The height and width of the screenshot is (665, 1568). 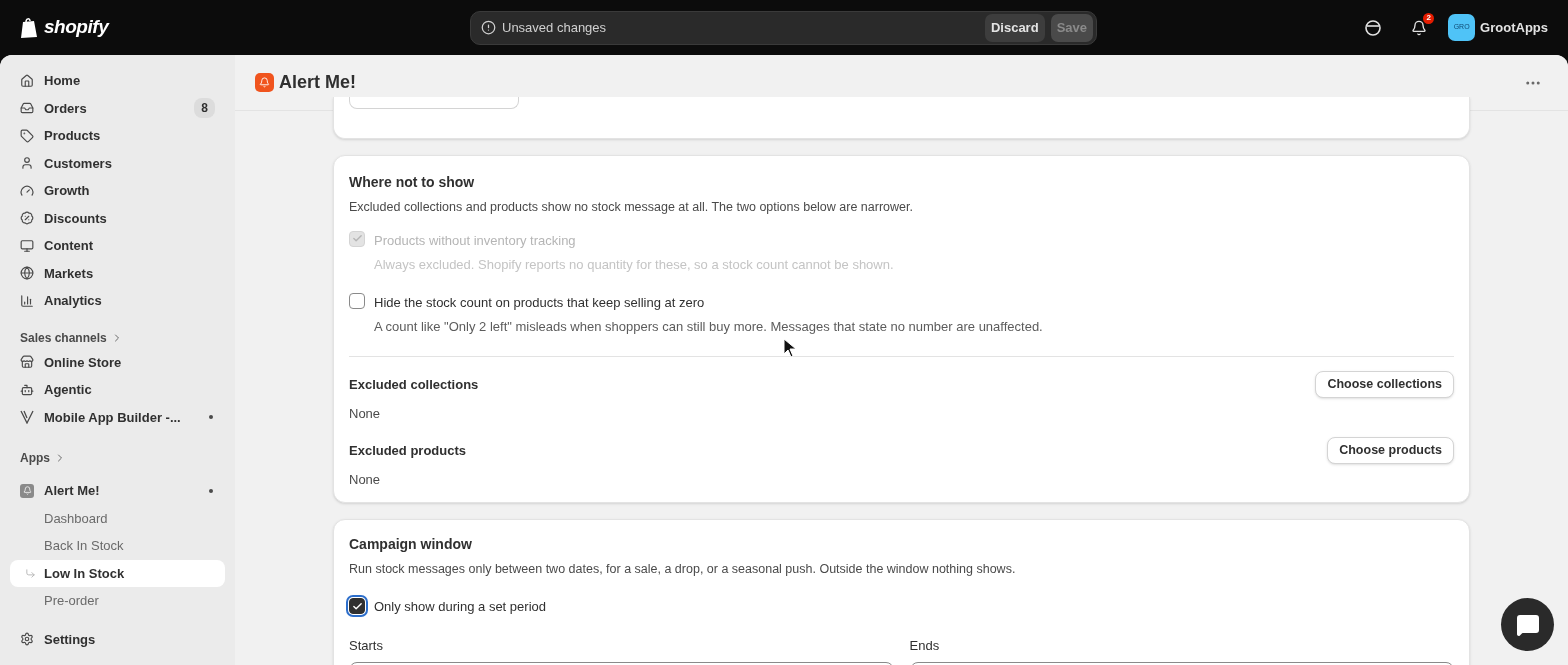 I want to click on nav-item: Home, so click(x=117, y=81).